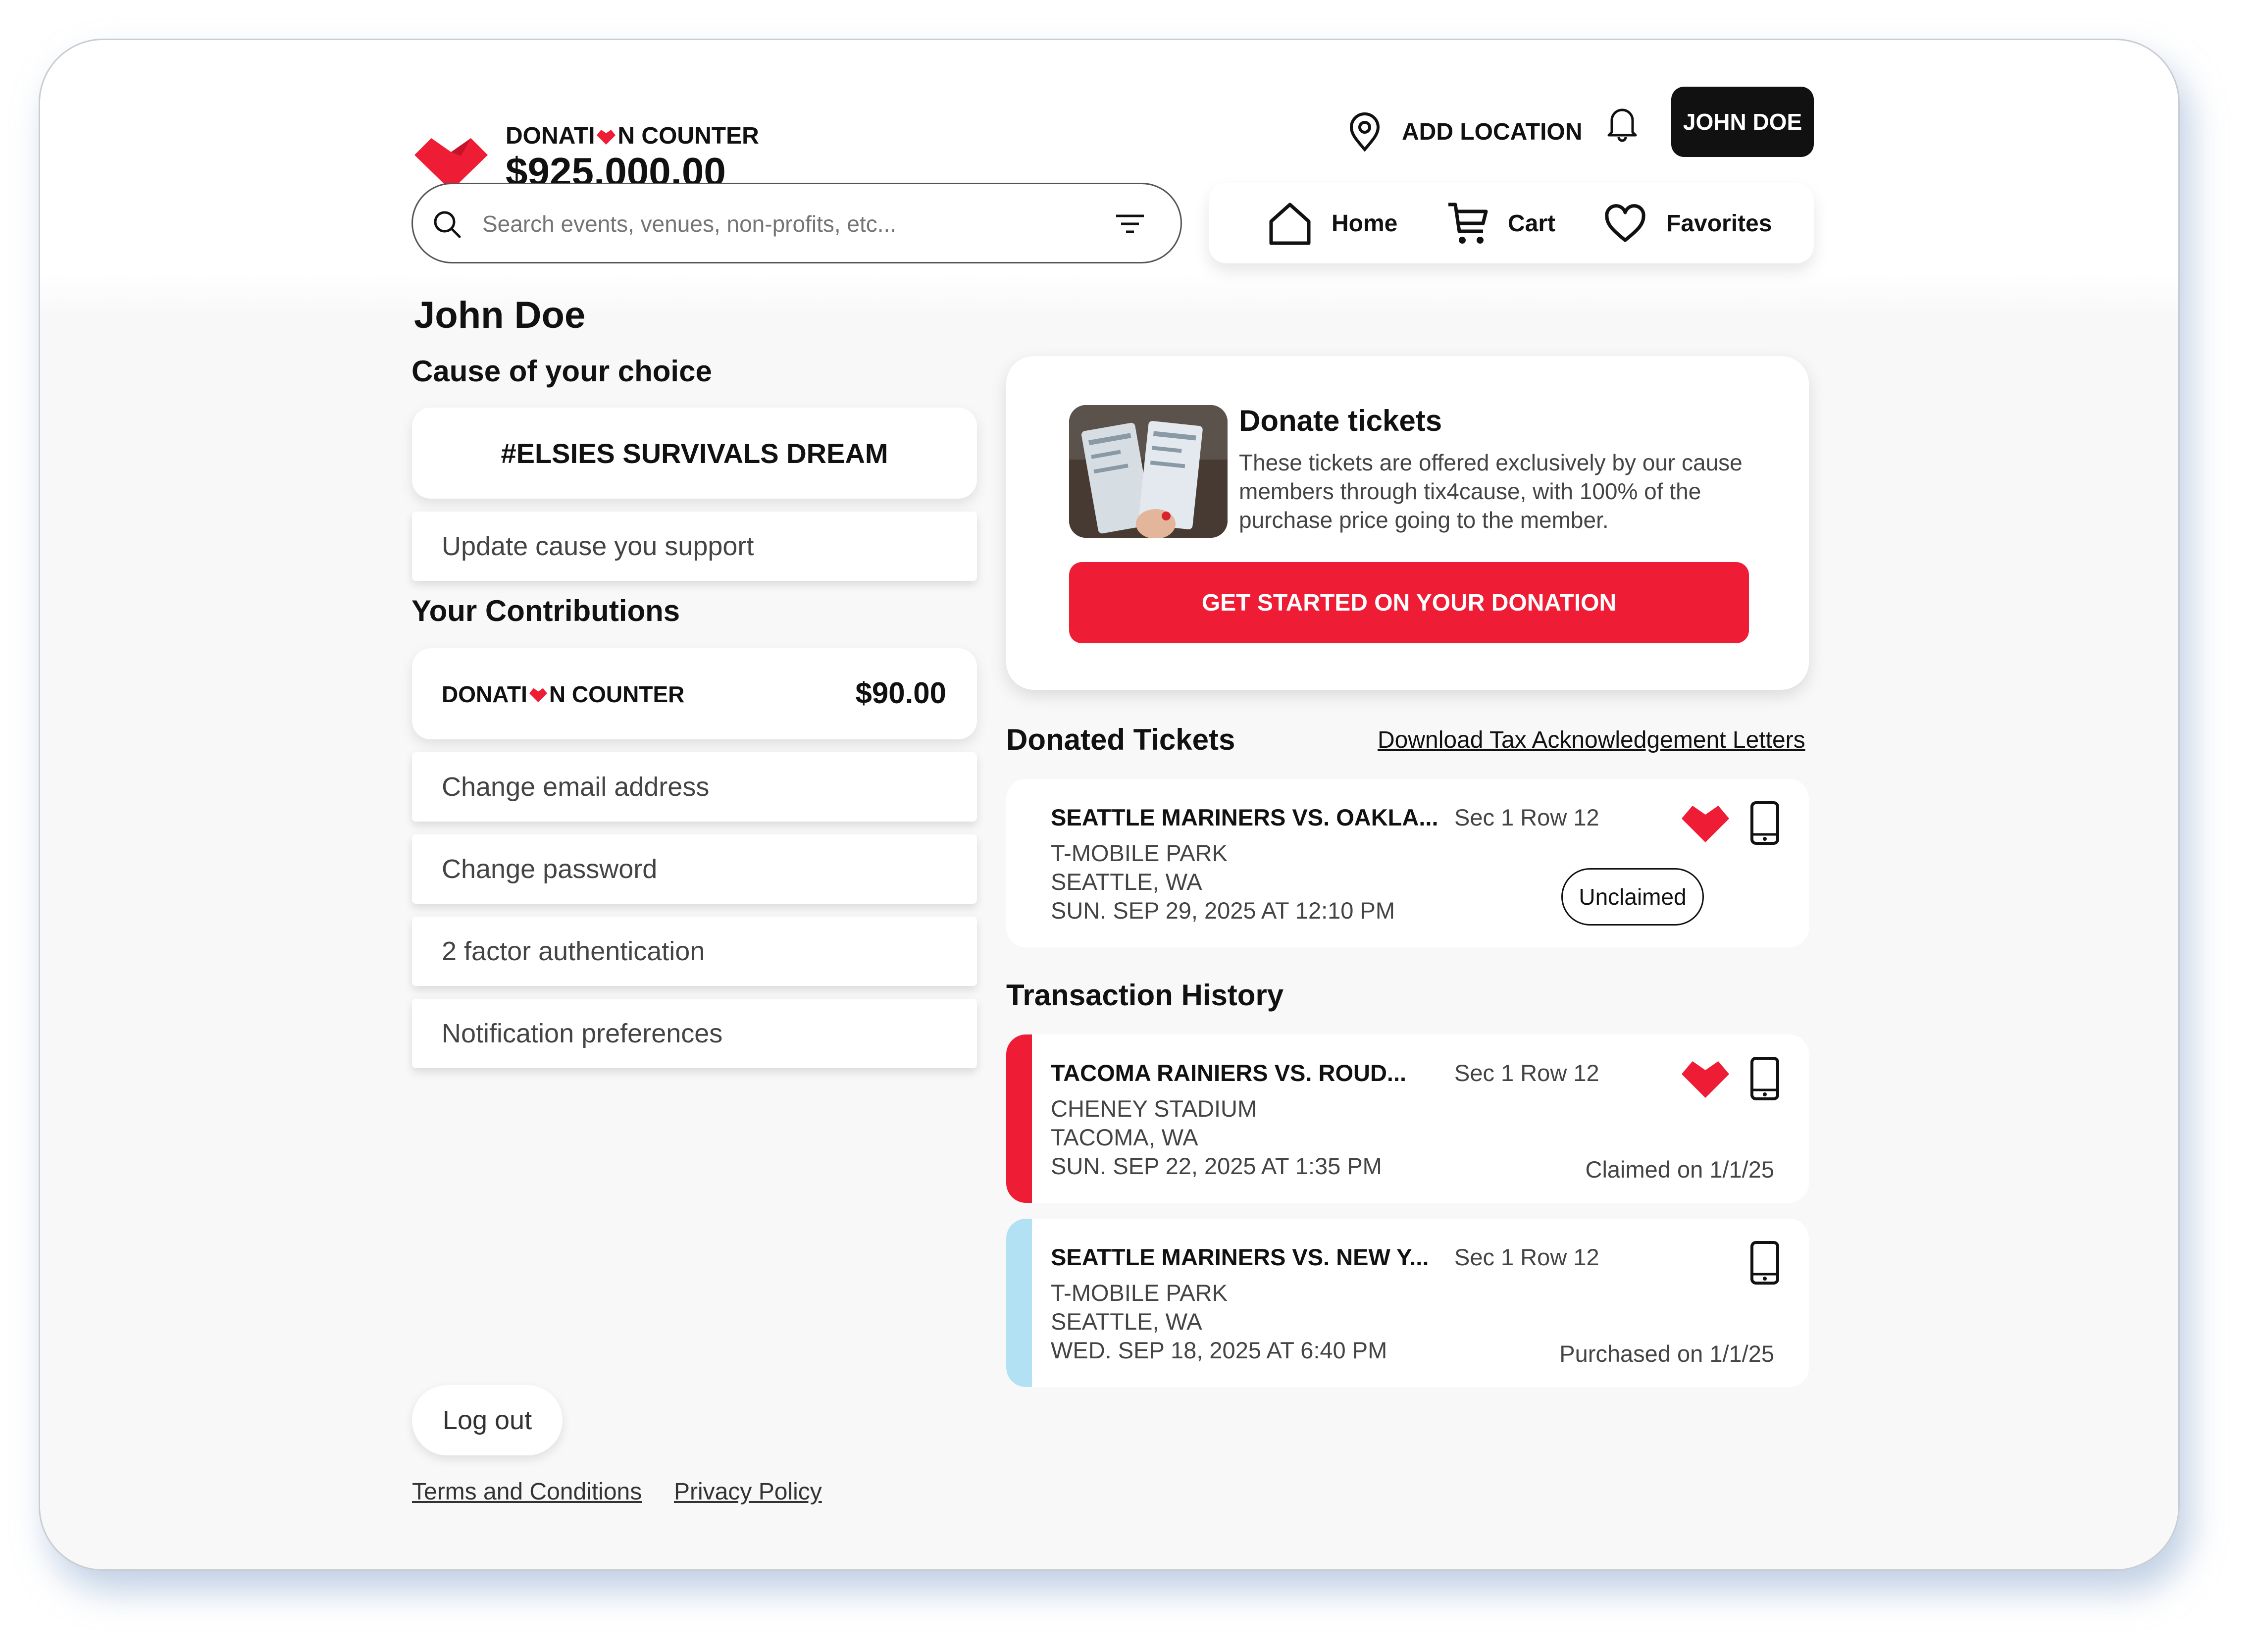 Image resolution: width=2258 pixels, height=1652 pixels. Describe the element at coordinates (545, 610) in the screenshot. I see `contributions-heading: Your Contributions` at that location.